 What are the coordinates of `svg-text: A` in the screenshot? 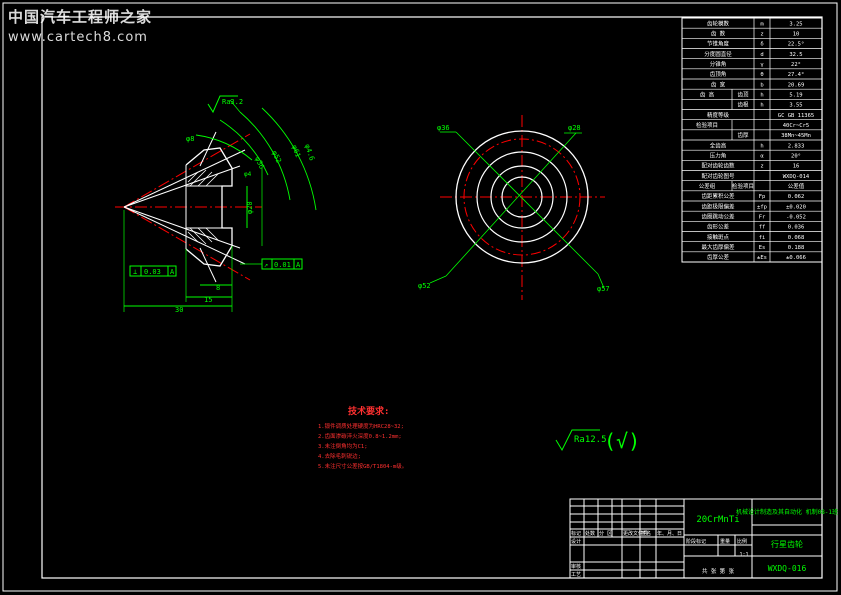 It's located at (172, 272).